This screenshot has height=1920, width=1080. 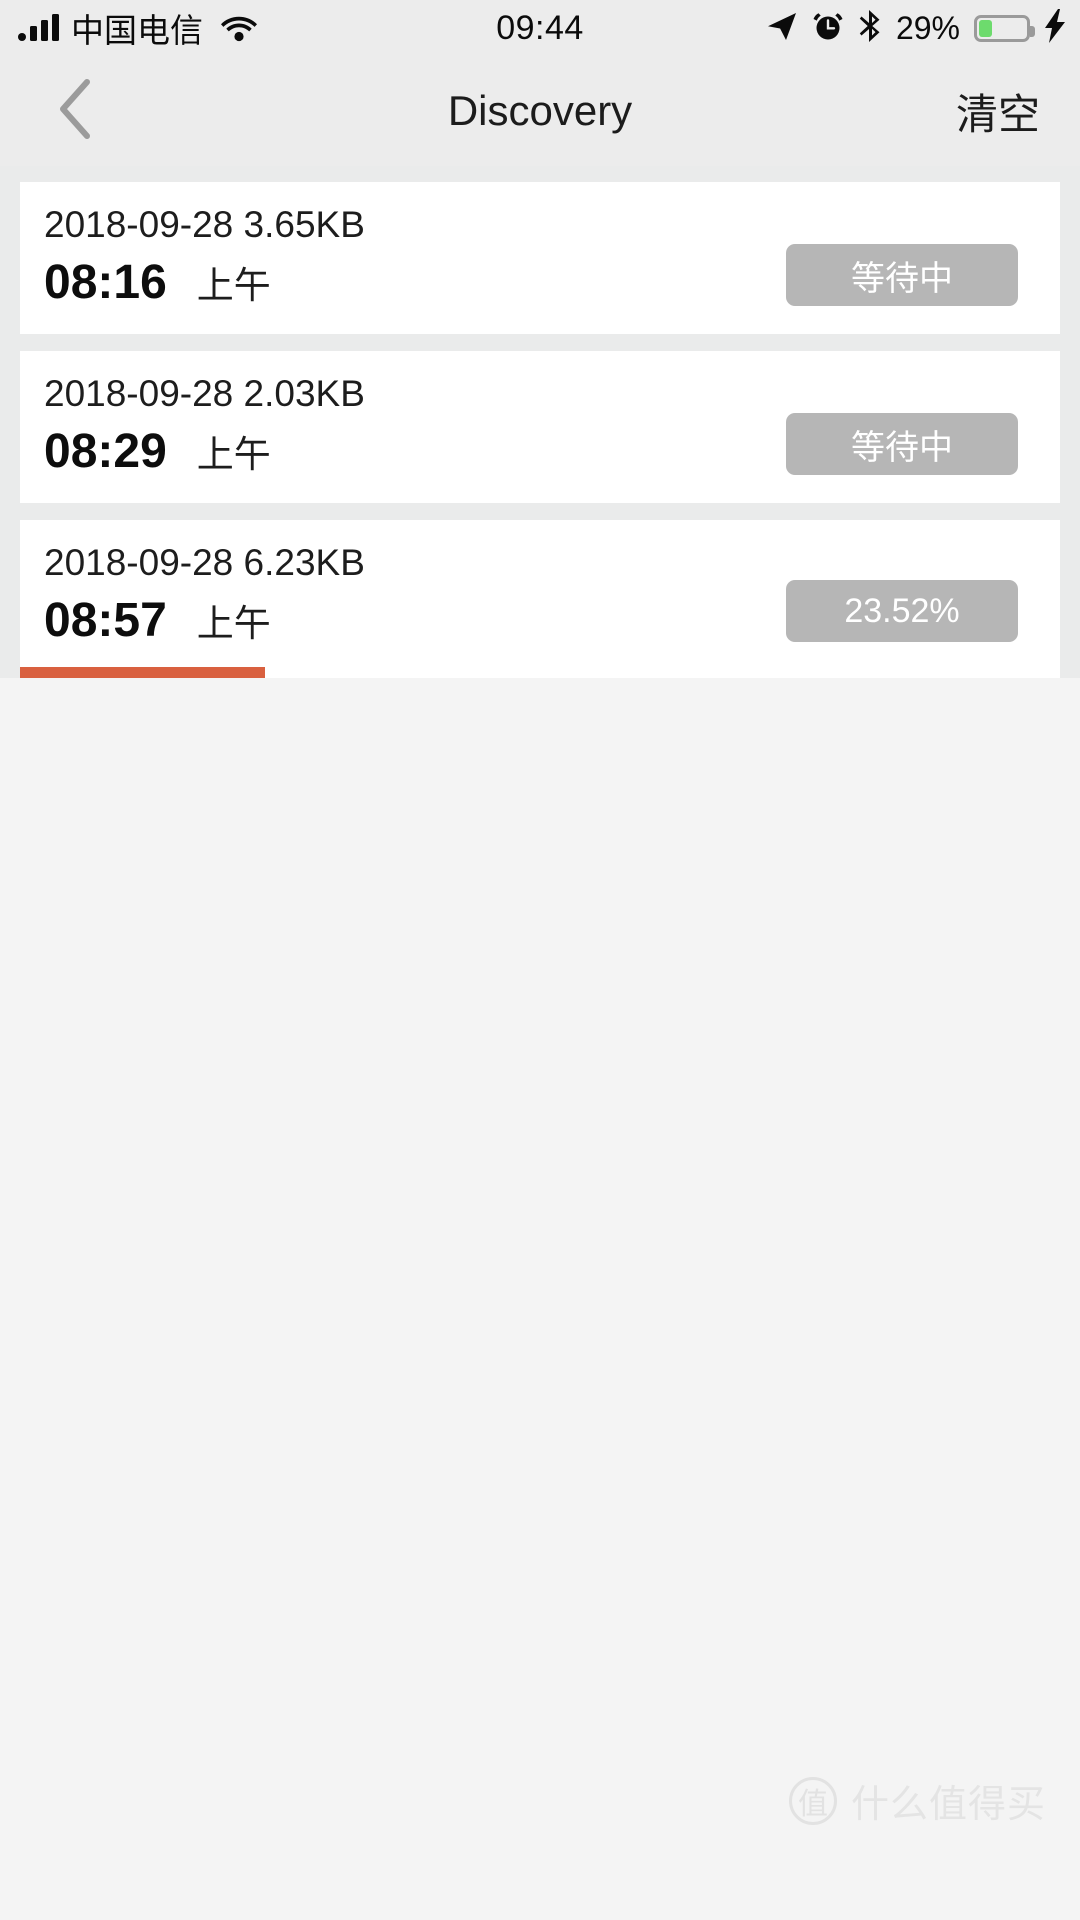 What do you see at coordinates (828, 28) in the screenshot?
I see `alarm-clock-icon` at bounding box center [828, 28].